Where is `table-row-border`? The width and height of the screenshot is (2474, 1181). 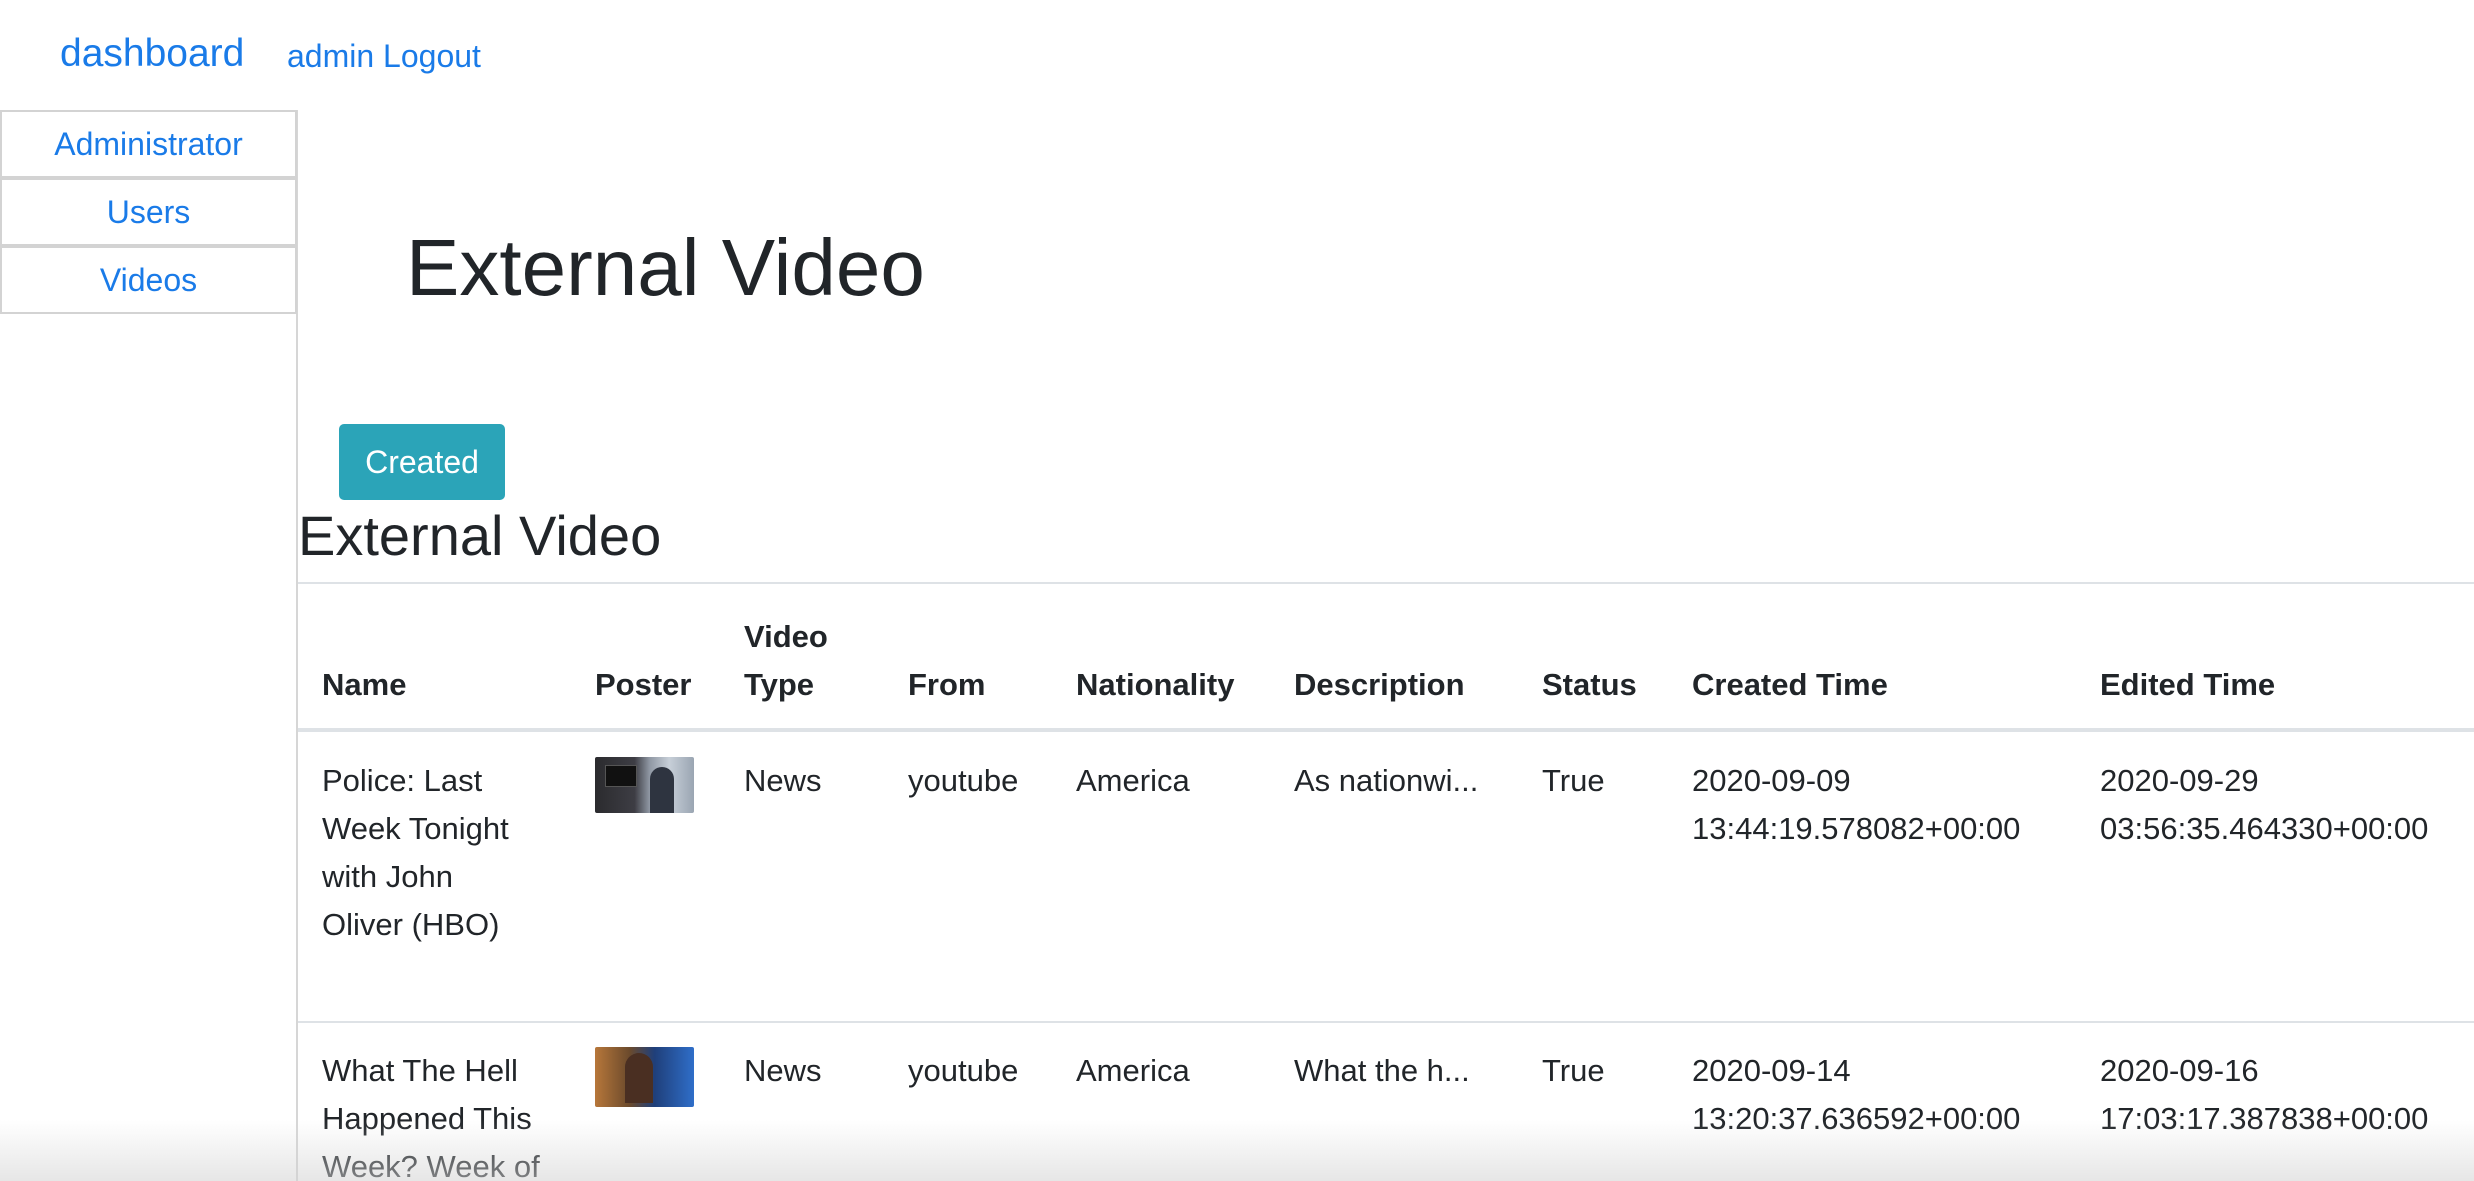 table-row-border is located at coordinates (1386, 1022).